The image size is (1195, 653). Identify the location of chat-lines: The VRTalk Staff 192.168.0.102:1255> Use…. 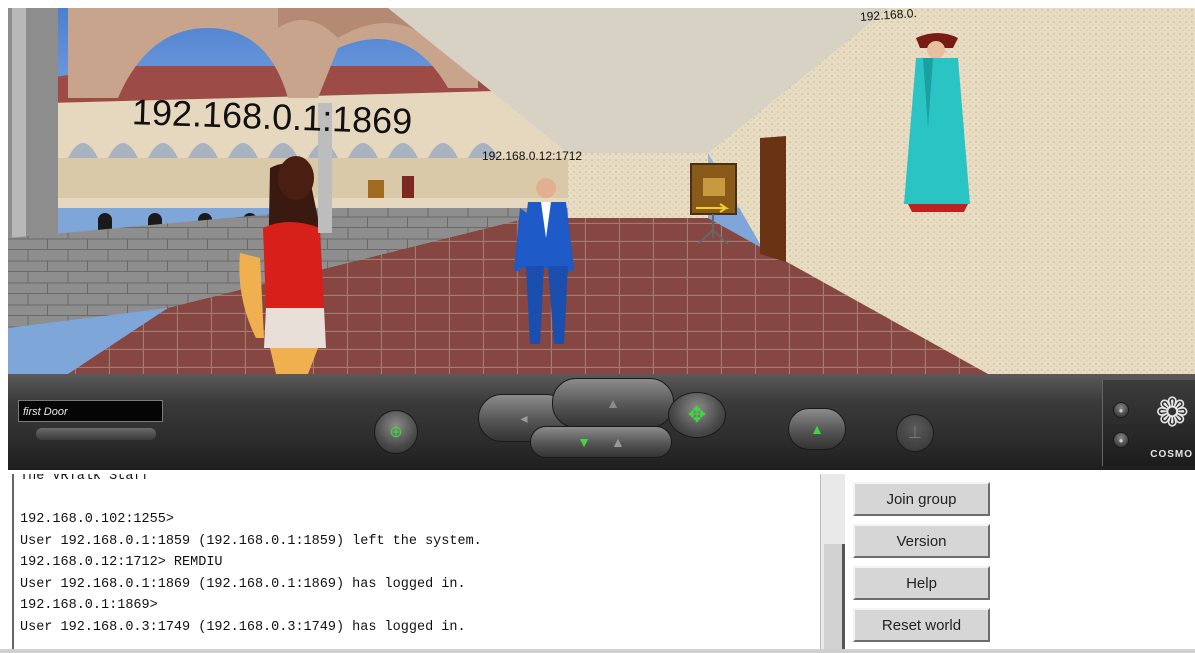
(248, 556).